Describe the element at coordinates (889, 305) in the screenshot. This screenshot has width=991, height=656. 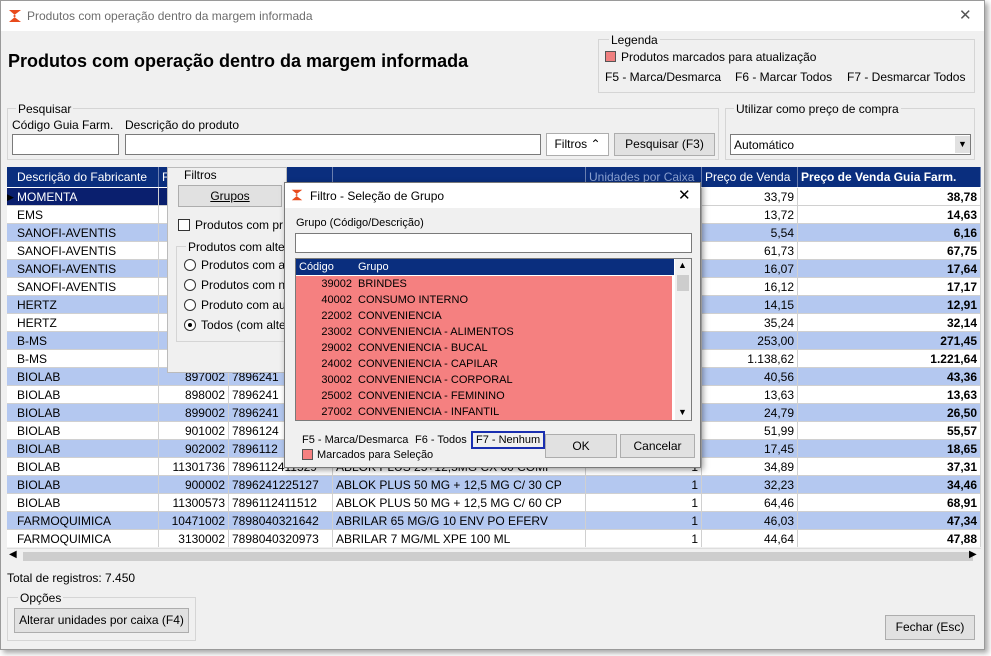
I see `cell-pvg: 12,91` at that location.